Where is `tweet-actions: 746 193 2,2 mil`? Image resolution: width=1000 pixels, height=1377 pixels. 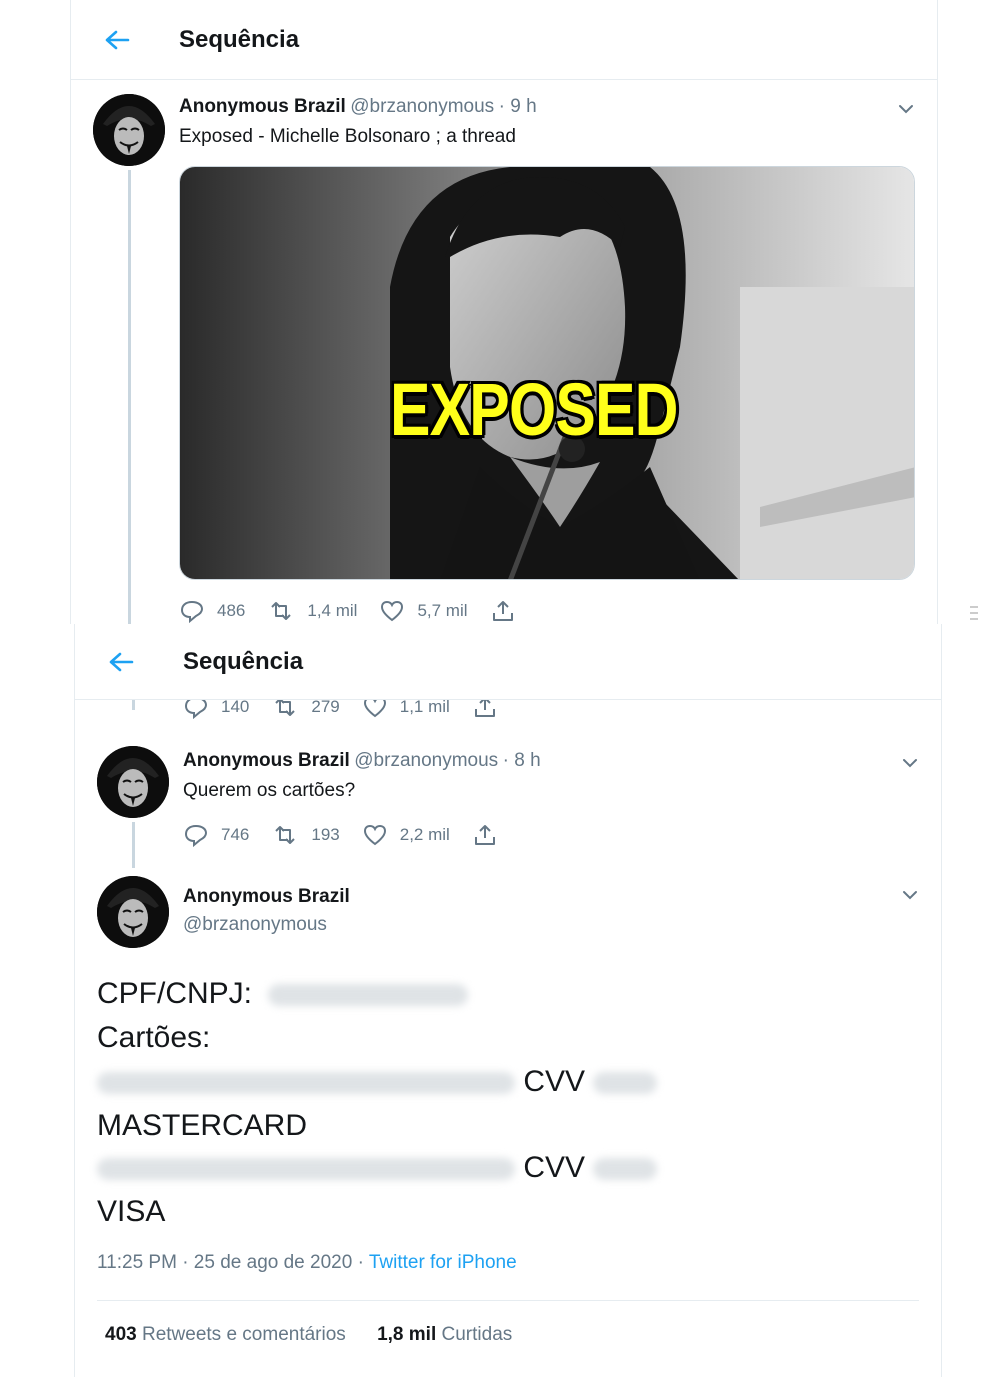 tweet-actions: 746 193 2,2 mil is located at coordinates (357, 835).